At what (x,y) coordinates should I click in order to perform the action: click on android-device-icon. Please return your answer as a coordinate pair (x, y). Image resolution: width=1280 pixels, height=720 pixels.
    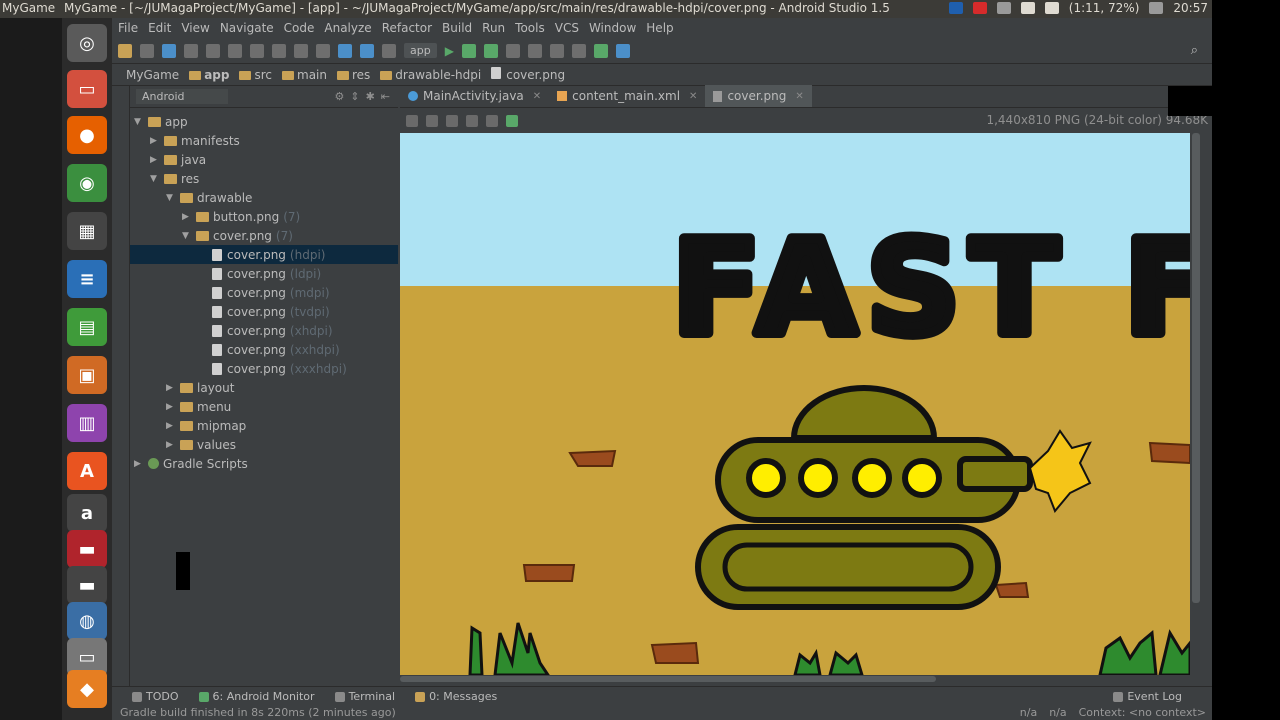
    Looking at the image, I should click on (600, 50).